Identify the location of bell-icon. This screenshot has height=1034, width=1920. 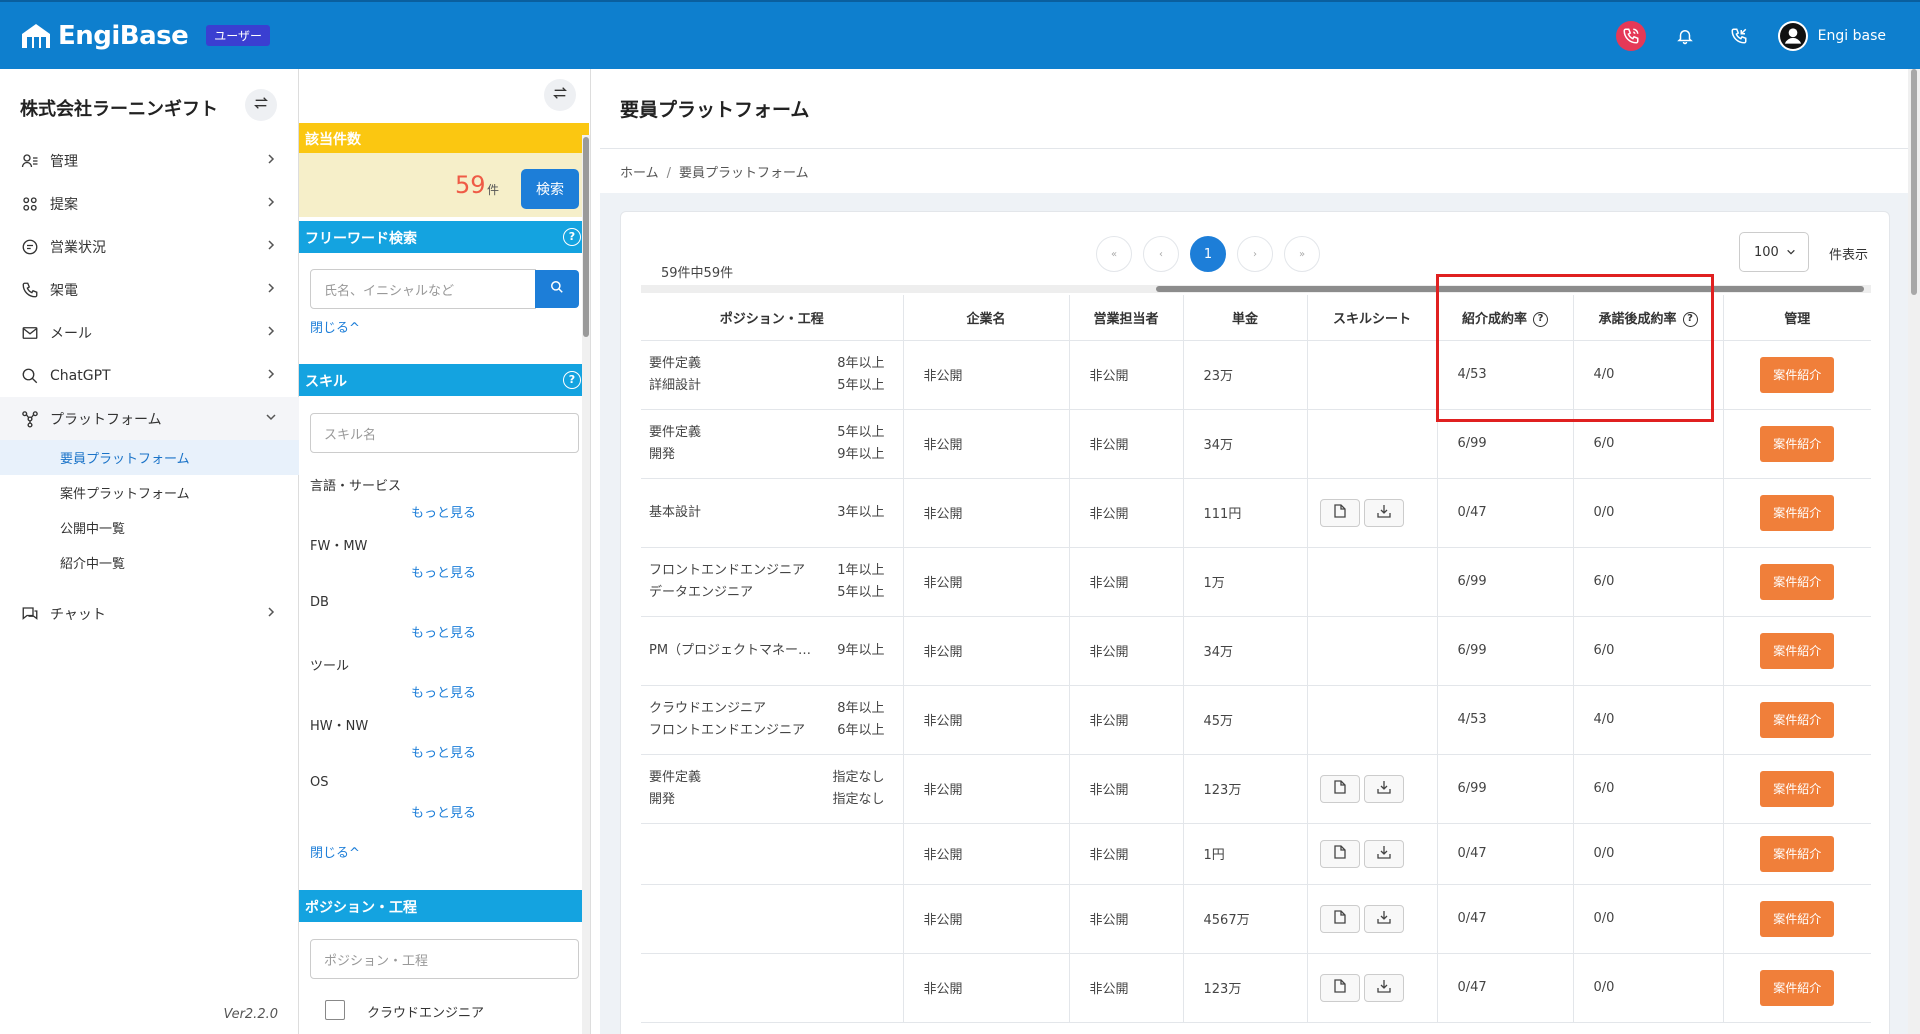
(1685, 36).